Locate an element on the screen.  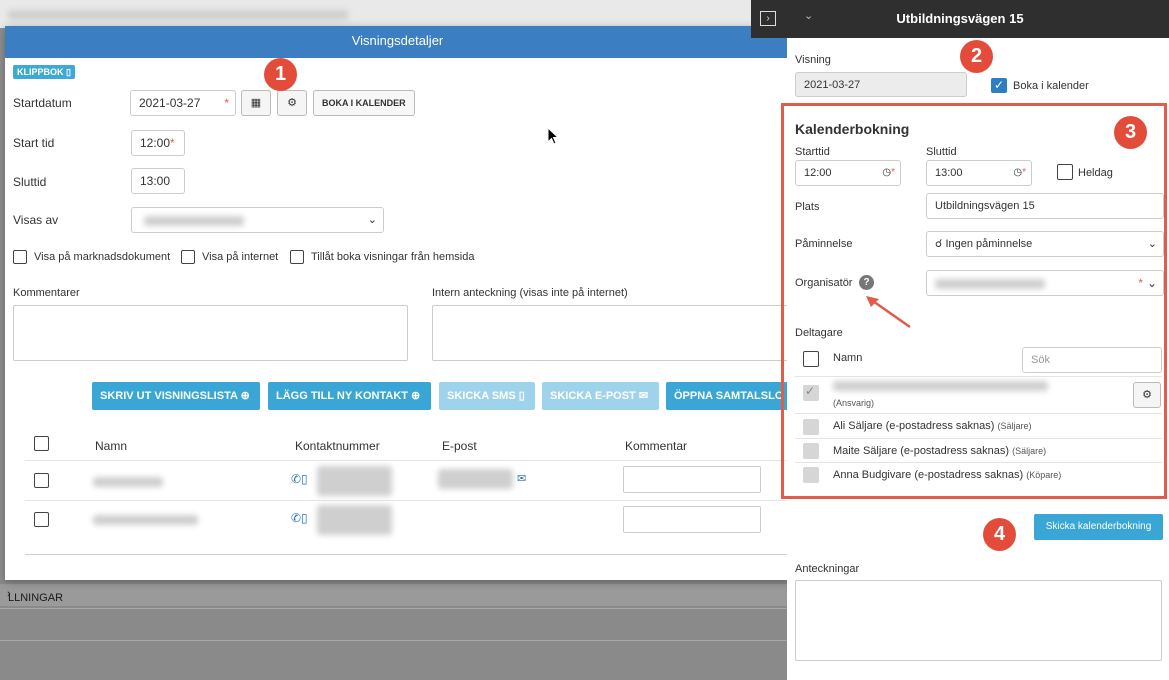
organisator-label: Organisatör is located at coordinates (824, 283).